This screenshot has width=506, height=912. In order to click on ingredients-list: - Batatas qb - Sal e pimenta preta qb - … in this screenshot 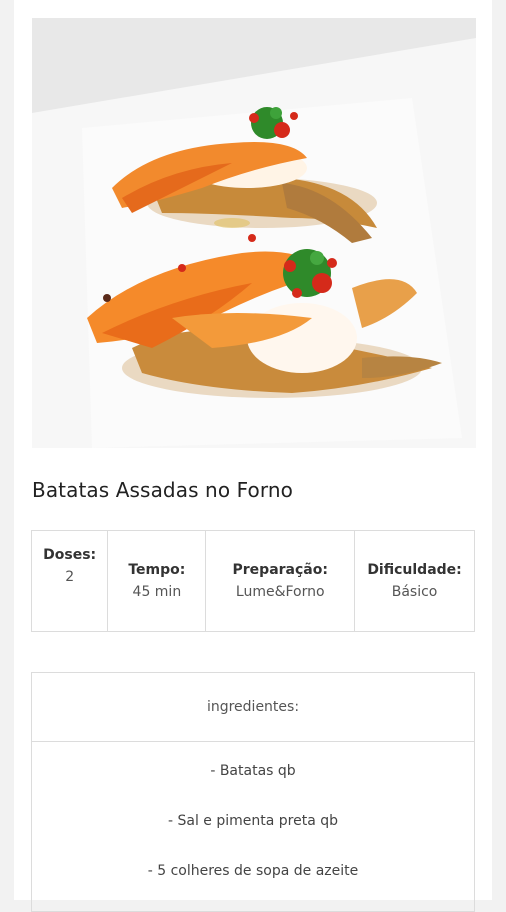, I will do `click(253, 819)`.